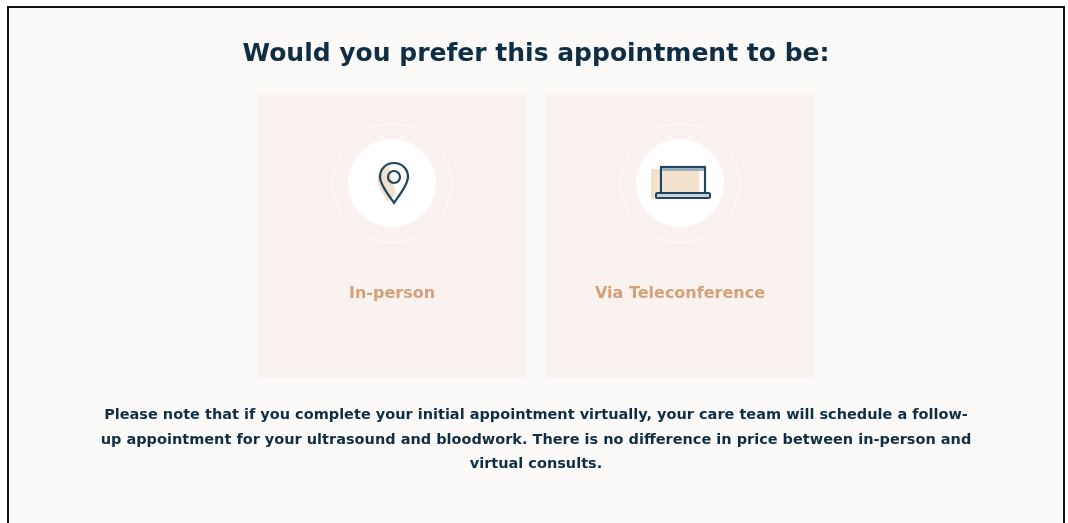  Describe the element at coordinates (536, 439) in the screenshot. I see `info-note: Please note that if you complete your initial appointment virtually, your care team will schedule a follow-up appointment for your ultrasound and bloodwork. There is no difference in price between in-person and virtual consults.` at that location.